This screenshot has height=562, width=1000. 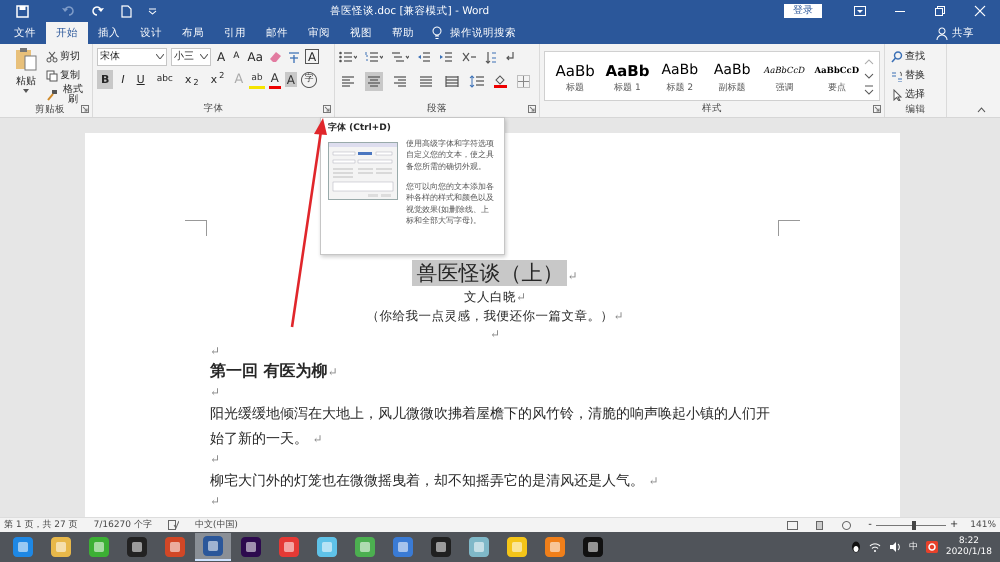 What do you see at coordinates (173, 525) in the screenshot?
I see `proofing-icon` at bounding box center [173, 525].